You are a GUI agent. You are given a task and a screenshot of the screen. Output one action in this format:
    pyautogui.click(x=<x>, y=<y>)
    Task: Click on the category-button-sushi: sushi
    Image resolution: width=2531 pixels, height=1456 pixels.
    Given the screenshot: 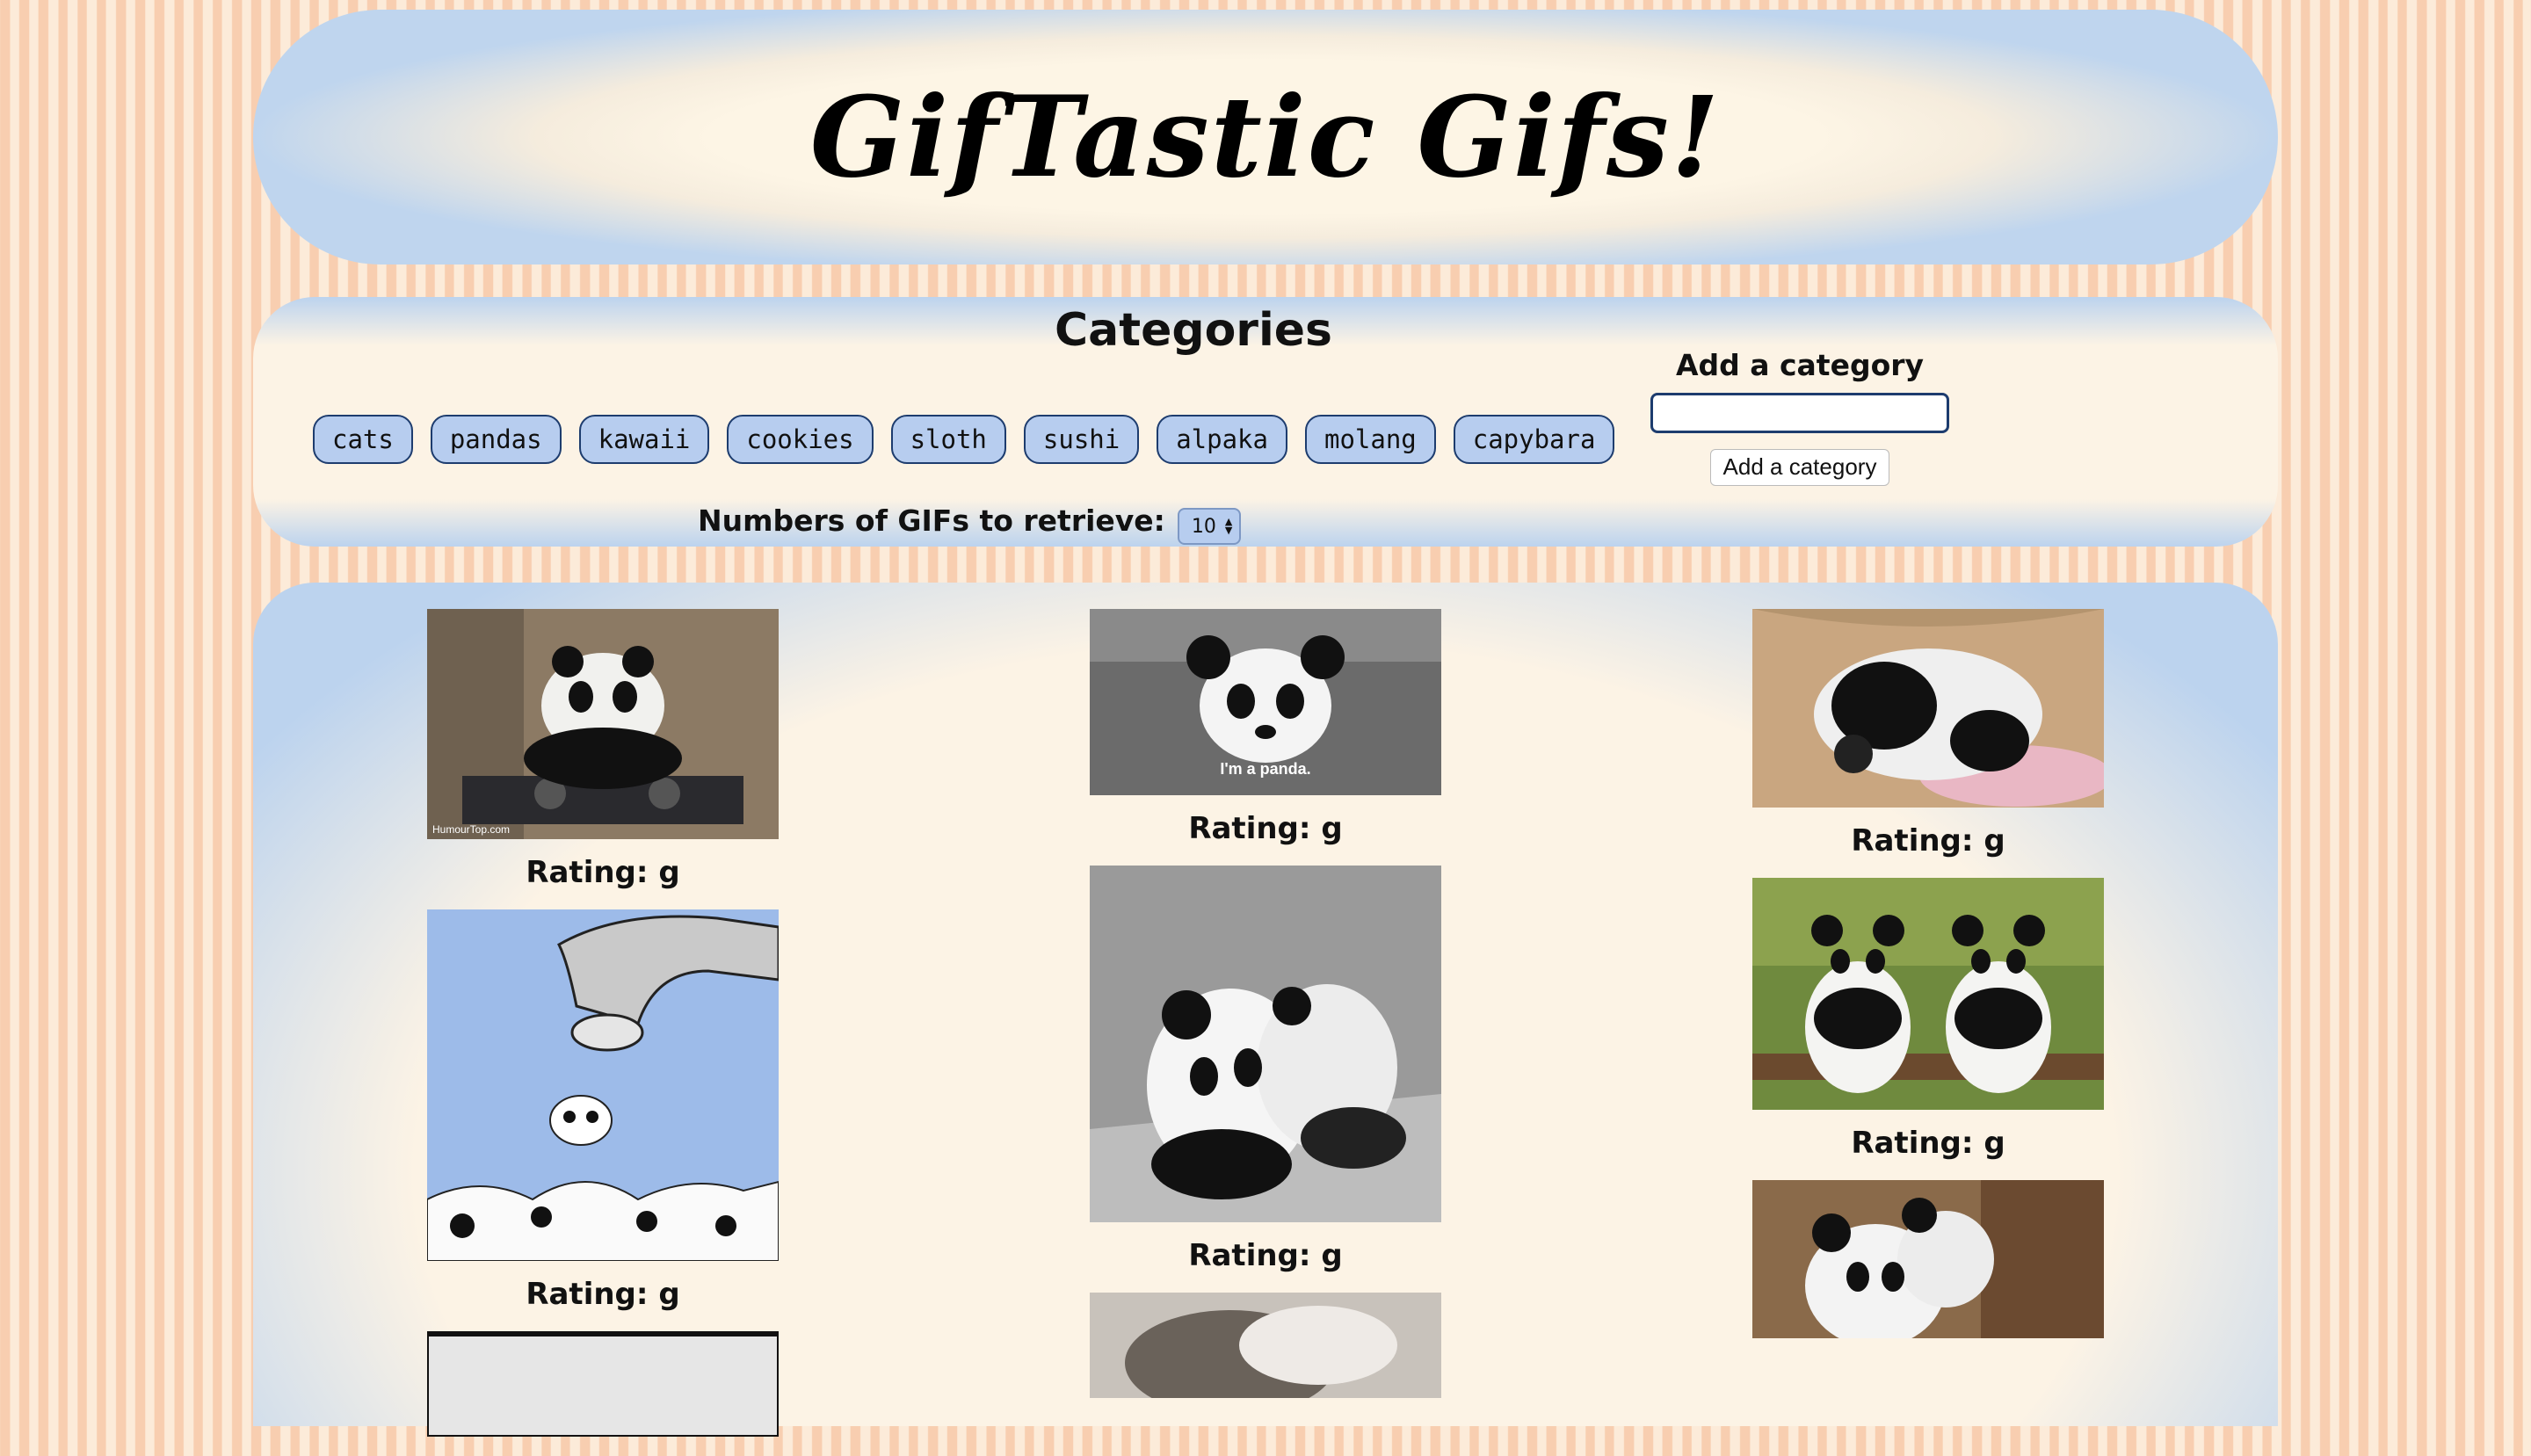 What is the action you would take?
    pyautogui.click(x=1082, y=439)
    